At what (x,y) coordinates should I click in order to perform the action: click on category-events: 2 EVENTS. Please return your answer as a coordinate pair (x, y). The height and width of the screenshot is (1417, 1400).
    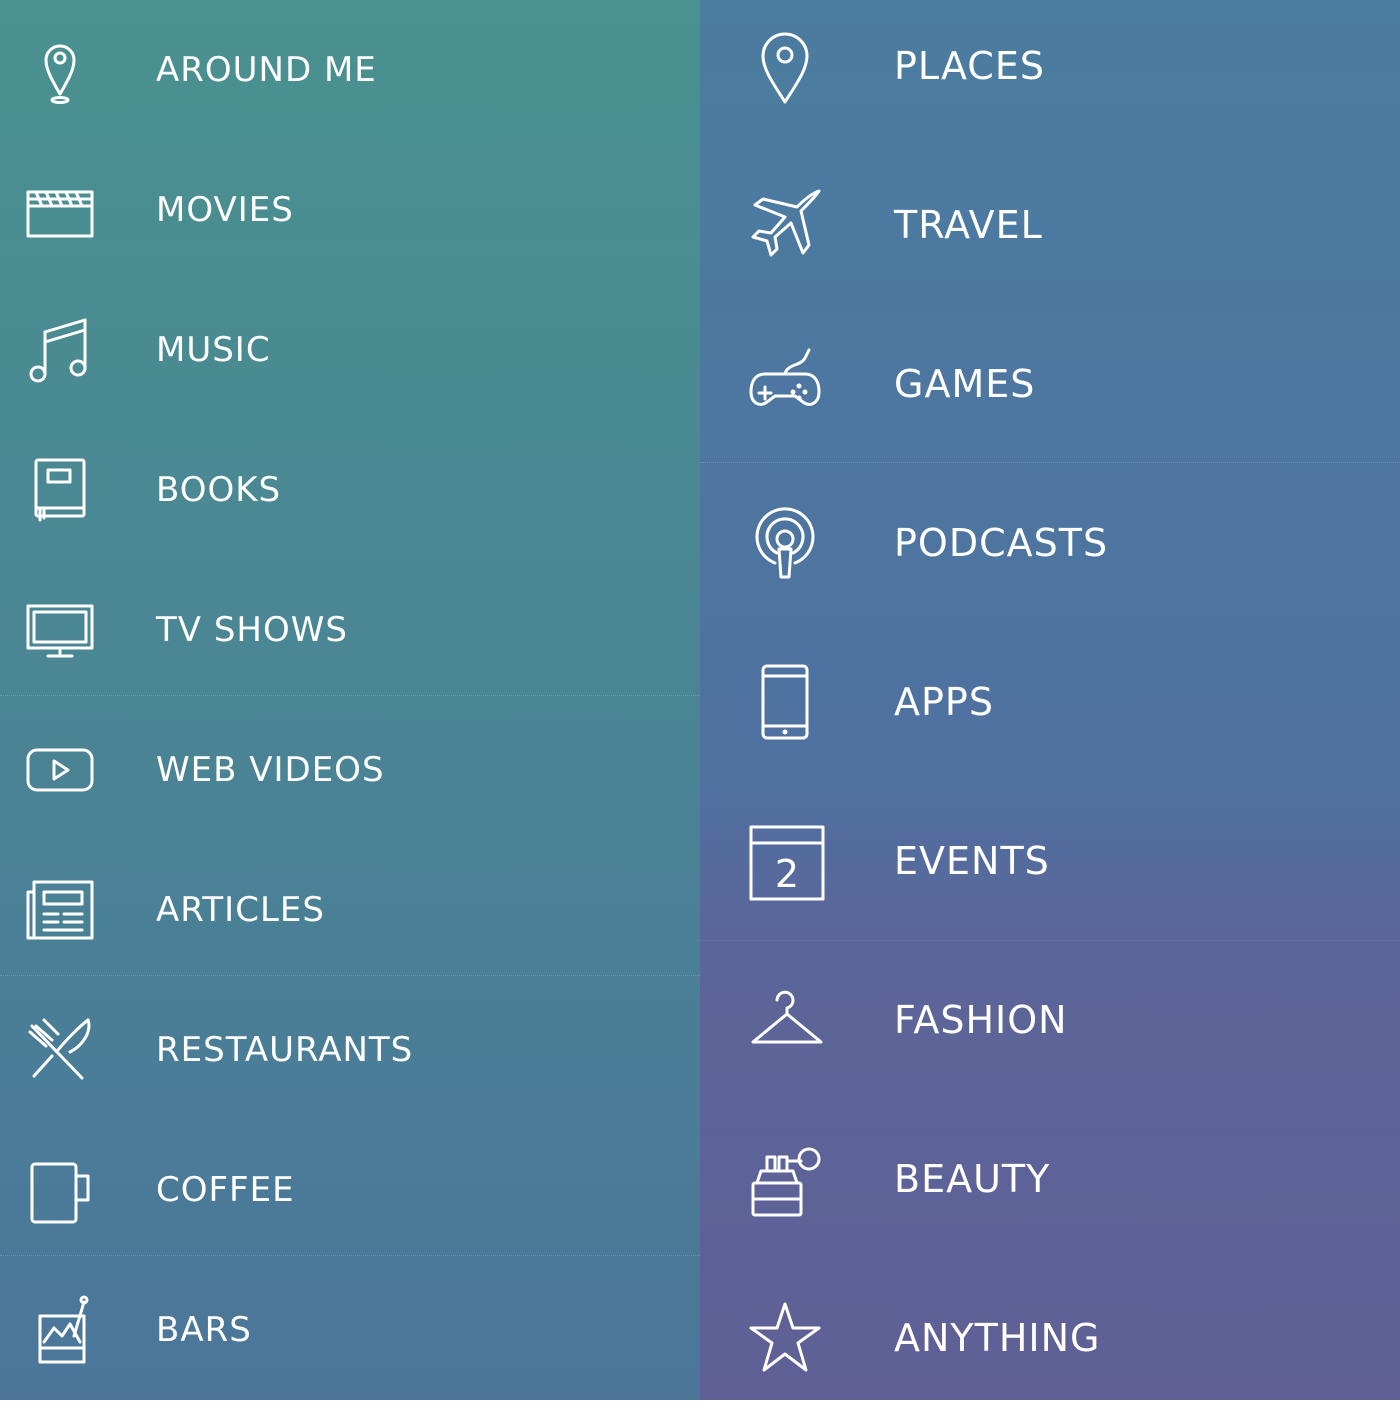
    Looking at the image, I should click on (1050, 860).